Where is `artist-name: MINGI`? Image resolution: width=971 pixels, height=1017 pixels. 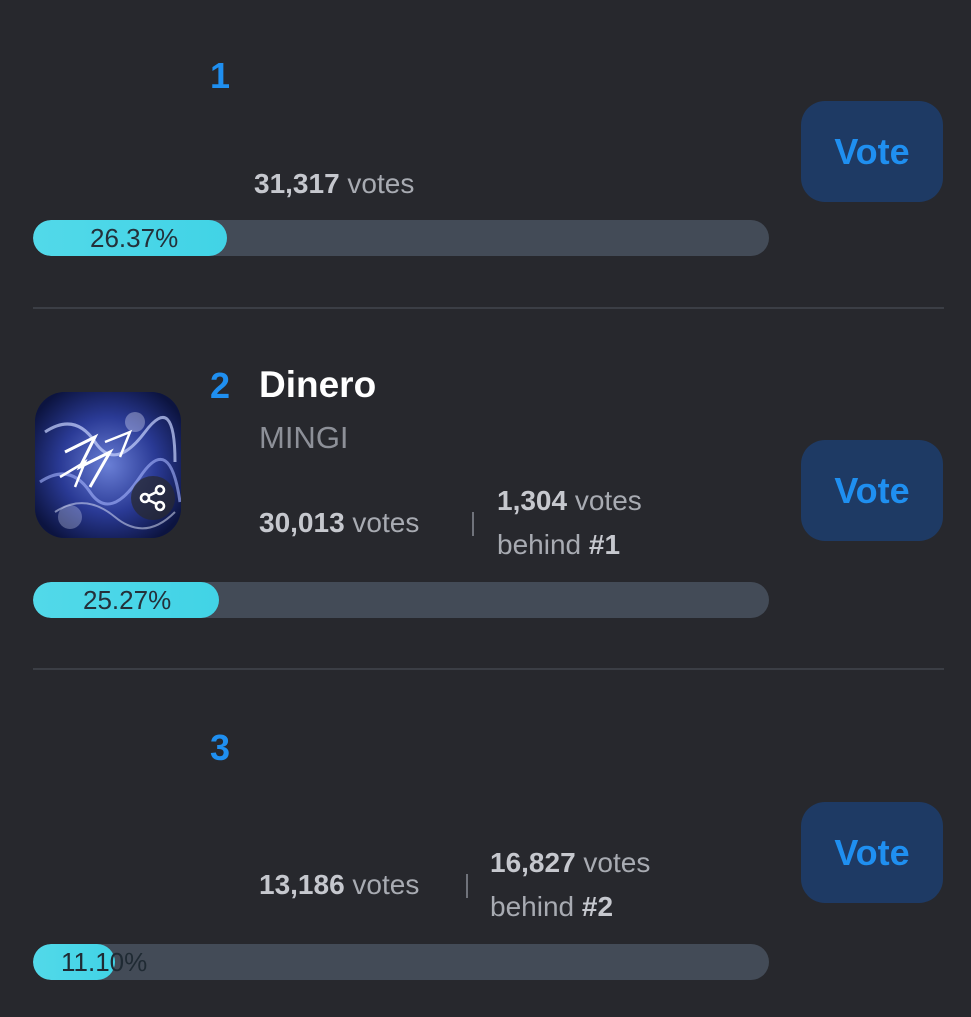
artist-name: MINGI is located at coordinates (304, 437).